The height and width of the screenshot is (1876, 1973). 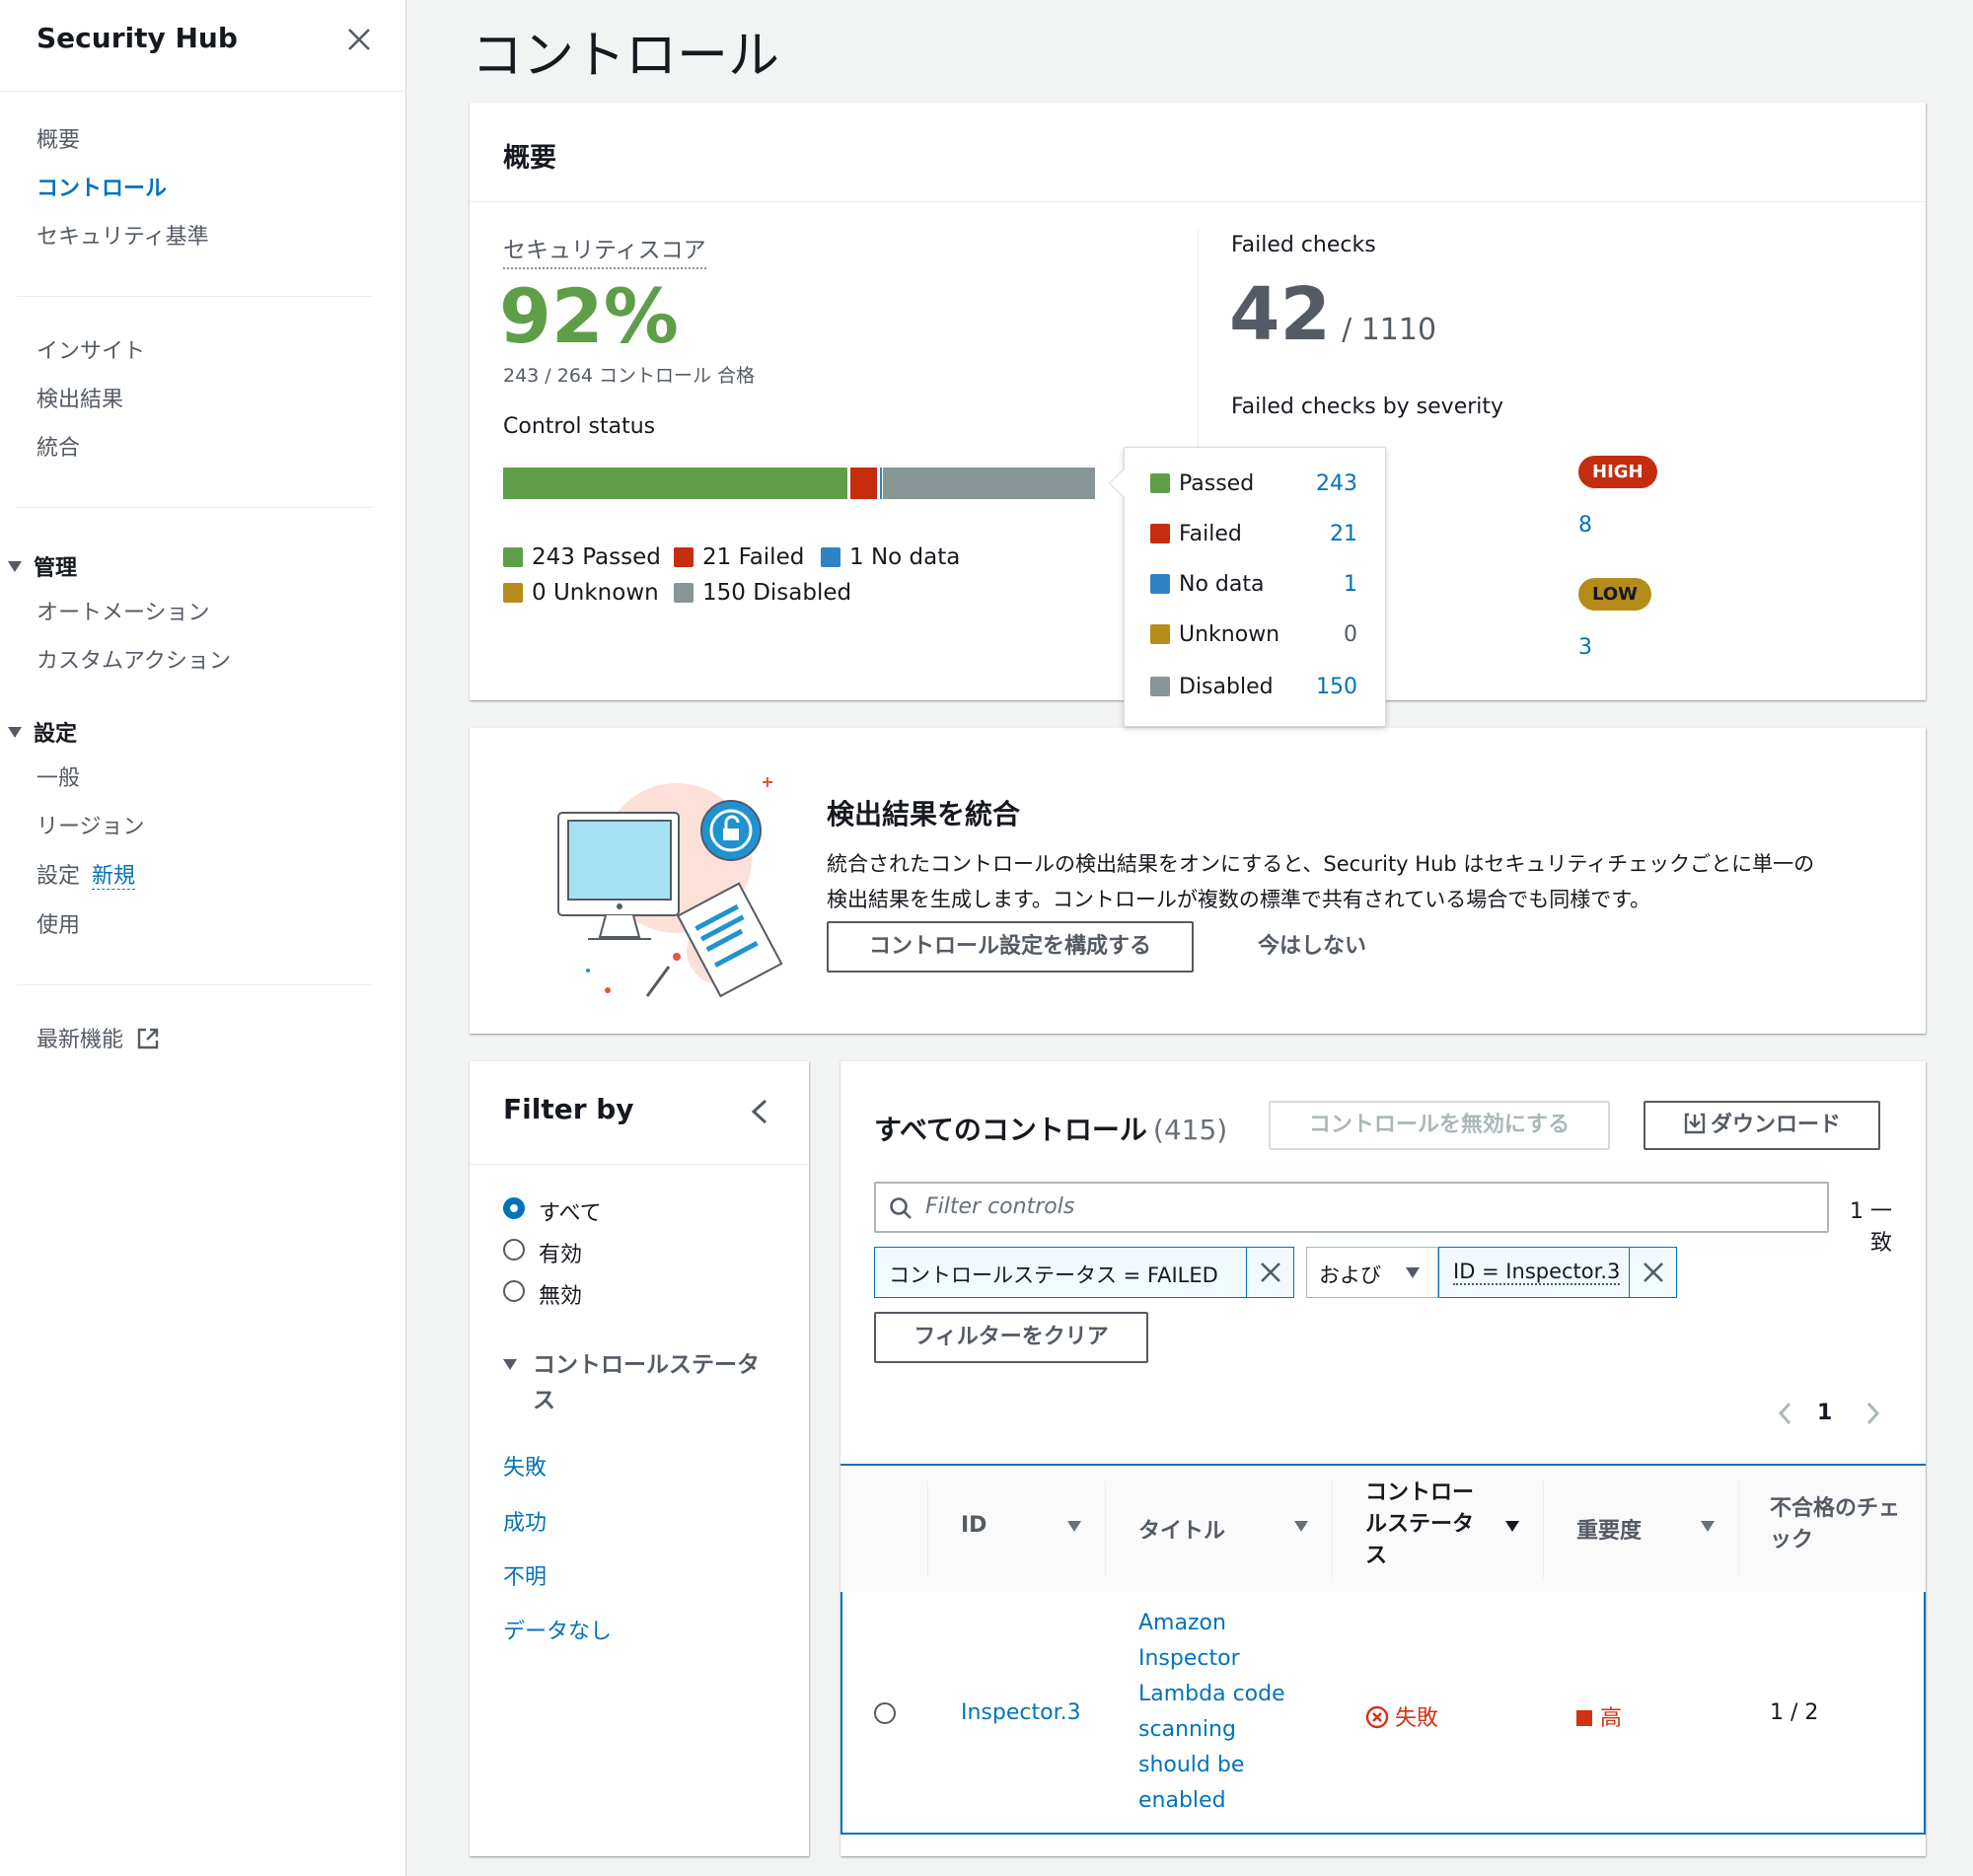 What do you see at coordinates (43, 566) in the screenshot?
I see `nav-group-admin: 管理` at bounding box center [43, 566].